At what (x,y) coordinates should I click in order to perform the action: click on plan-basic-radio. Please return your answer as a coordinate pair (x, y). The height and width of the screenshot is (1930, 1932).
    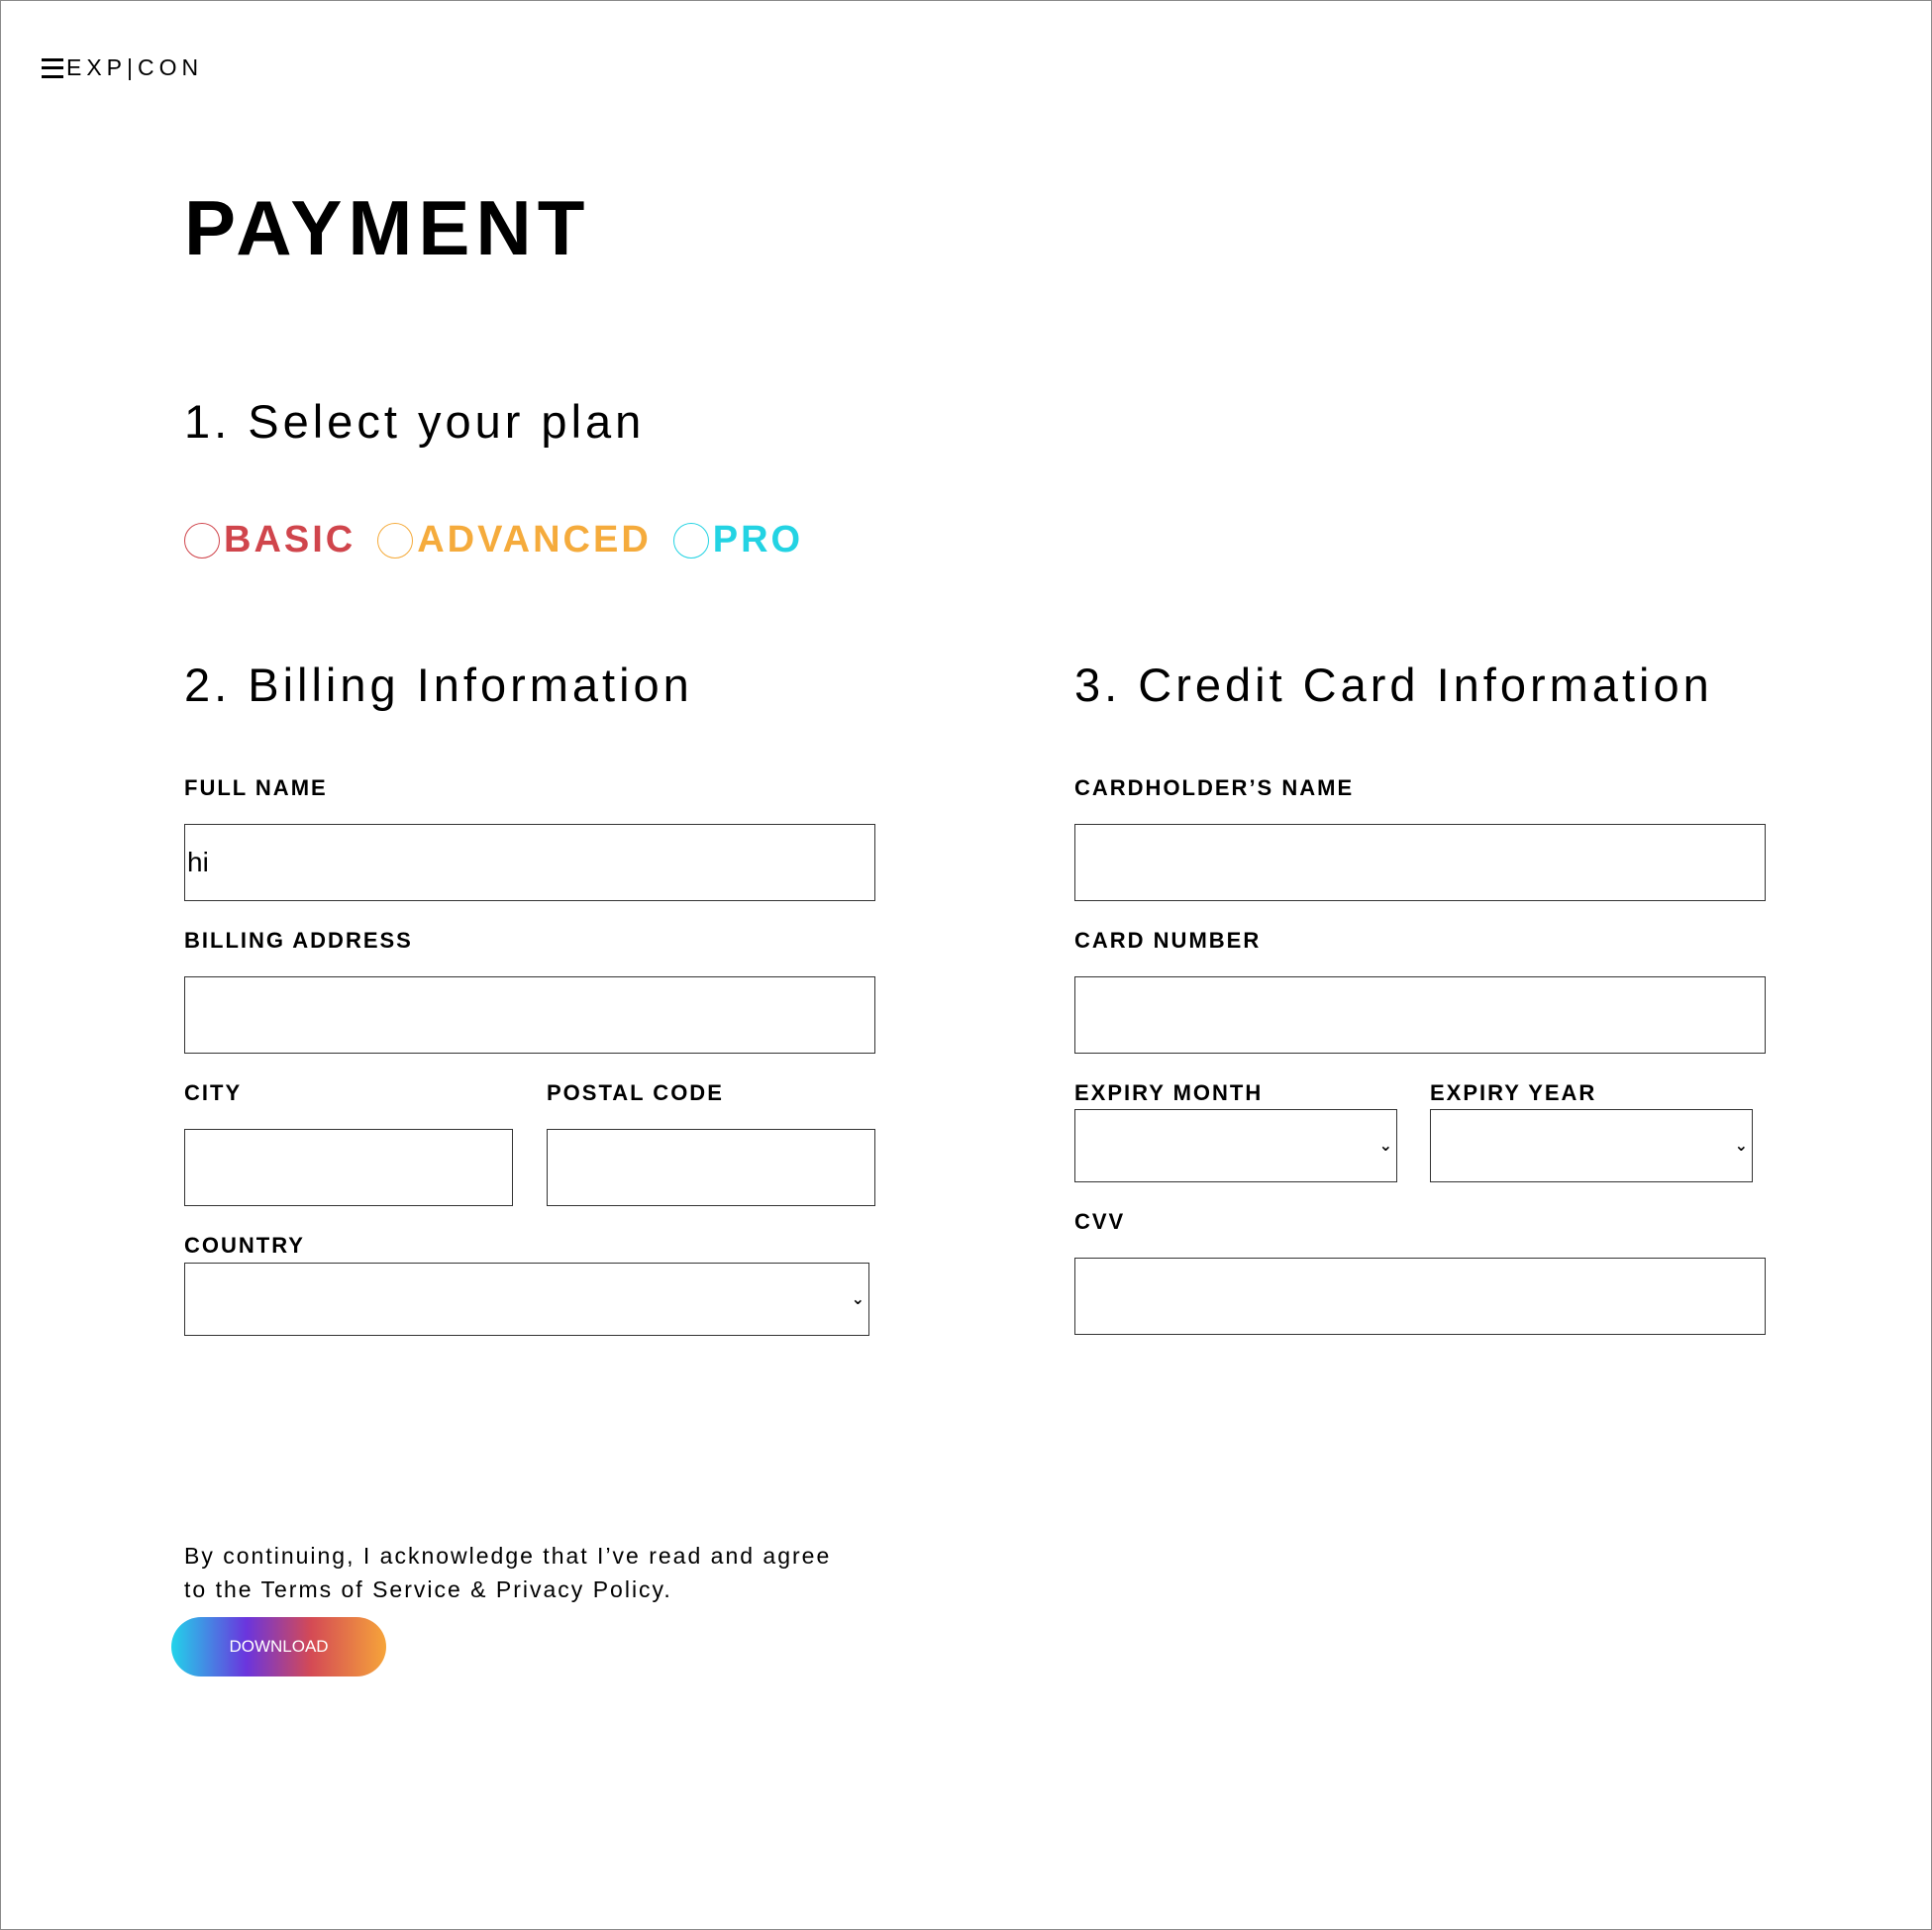
    Looking at the image, I should click on (202, 540).